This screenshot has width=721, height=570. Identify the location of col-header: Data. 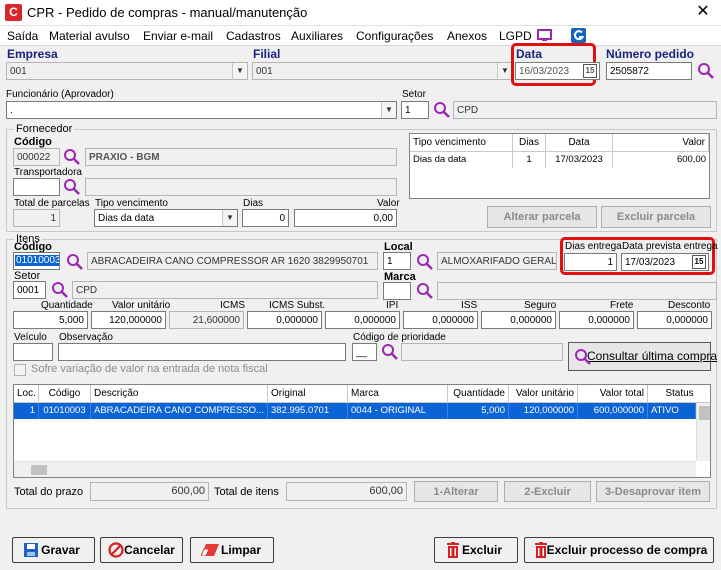
(579, 143).